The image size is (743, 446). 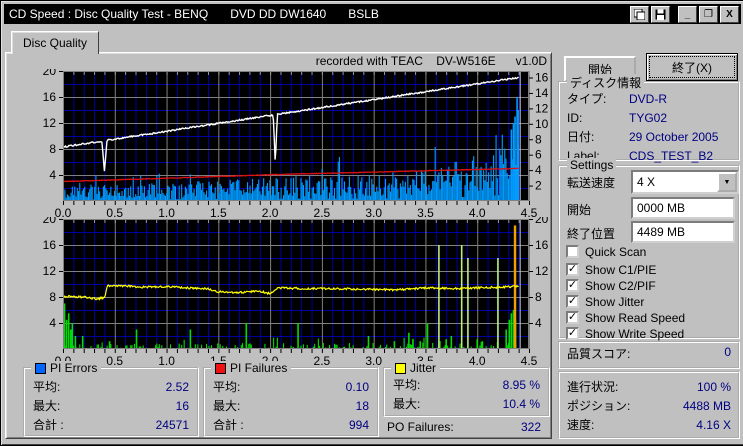 I want to click on pi-failures-panel: PI Failures 平均: 0.10 最大: 18 合計 :994, so click(x=291, y=399).